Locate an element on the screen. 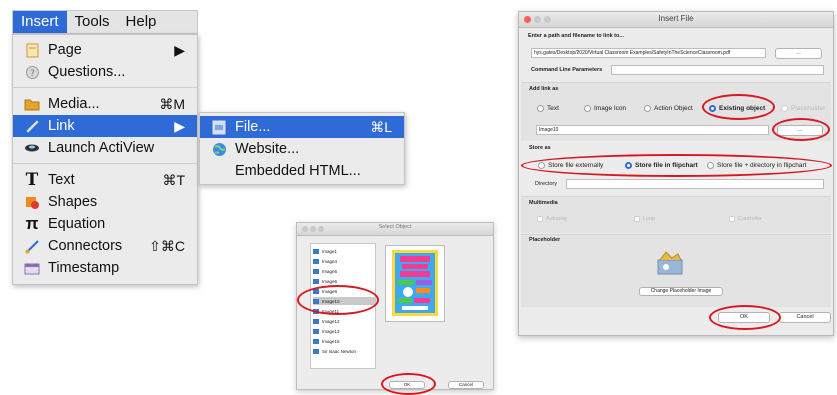  link-icon is located at coordinates (32, 126).